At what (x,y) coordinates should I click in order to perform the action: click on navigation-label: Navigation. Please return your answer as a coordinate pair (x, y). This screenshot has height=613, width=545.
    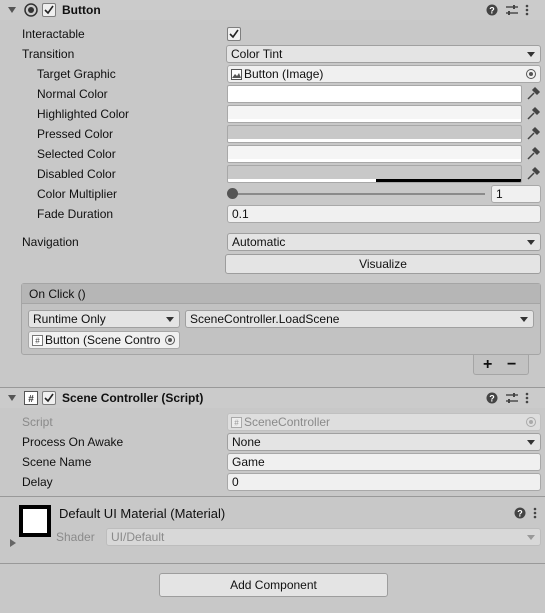
    Looking at the image, I should click on (50, 242).